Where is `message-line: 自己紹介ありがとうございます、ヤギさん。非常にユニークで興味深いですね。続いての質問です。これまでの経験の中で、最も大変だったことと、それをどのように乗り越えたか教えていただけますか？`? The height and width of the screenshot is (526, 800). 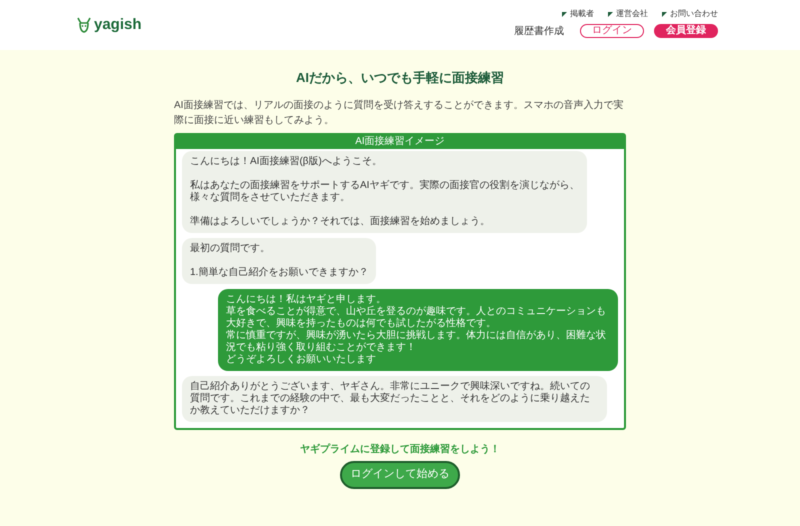 message-line: 自己紹介ありがとうございます、ヤギさん。非常にユニークで興味深いですね。続いての質問です。これまでの経験の中で、最も大変だったことと、それをどのように乗り越えたか教えていただけますか？ is located at coordinates (390, 398).